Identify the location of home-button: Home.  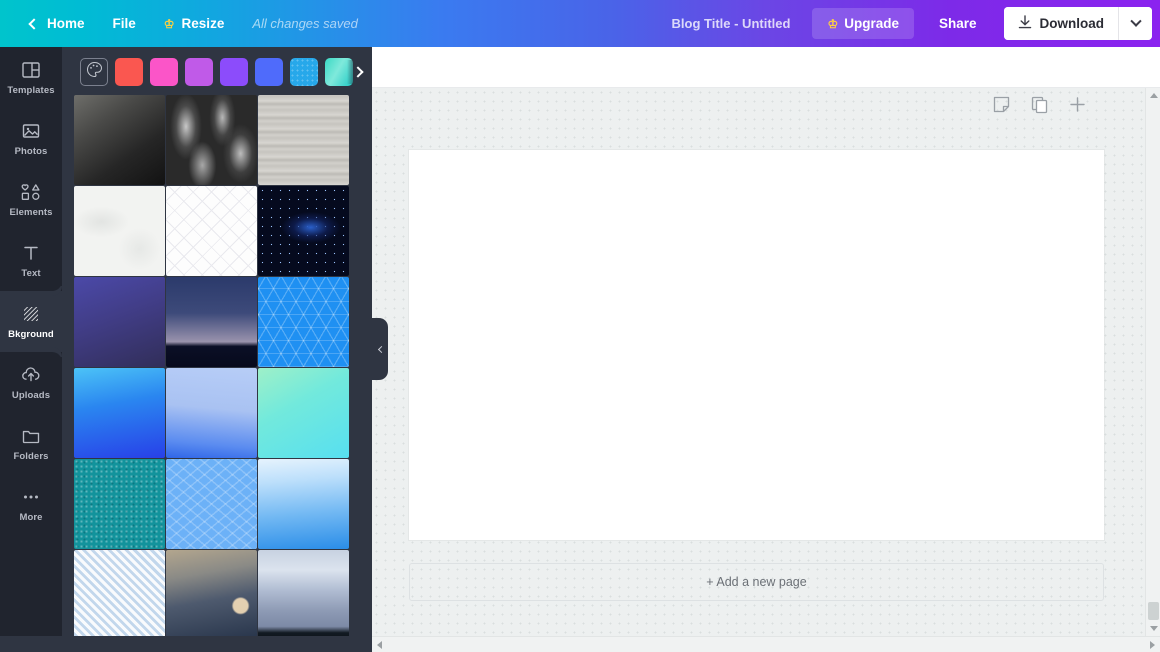
(57, 23).